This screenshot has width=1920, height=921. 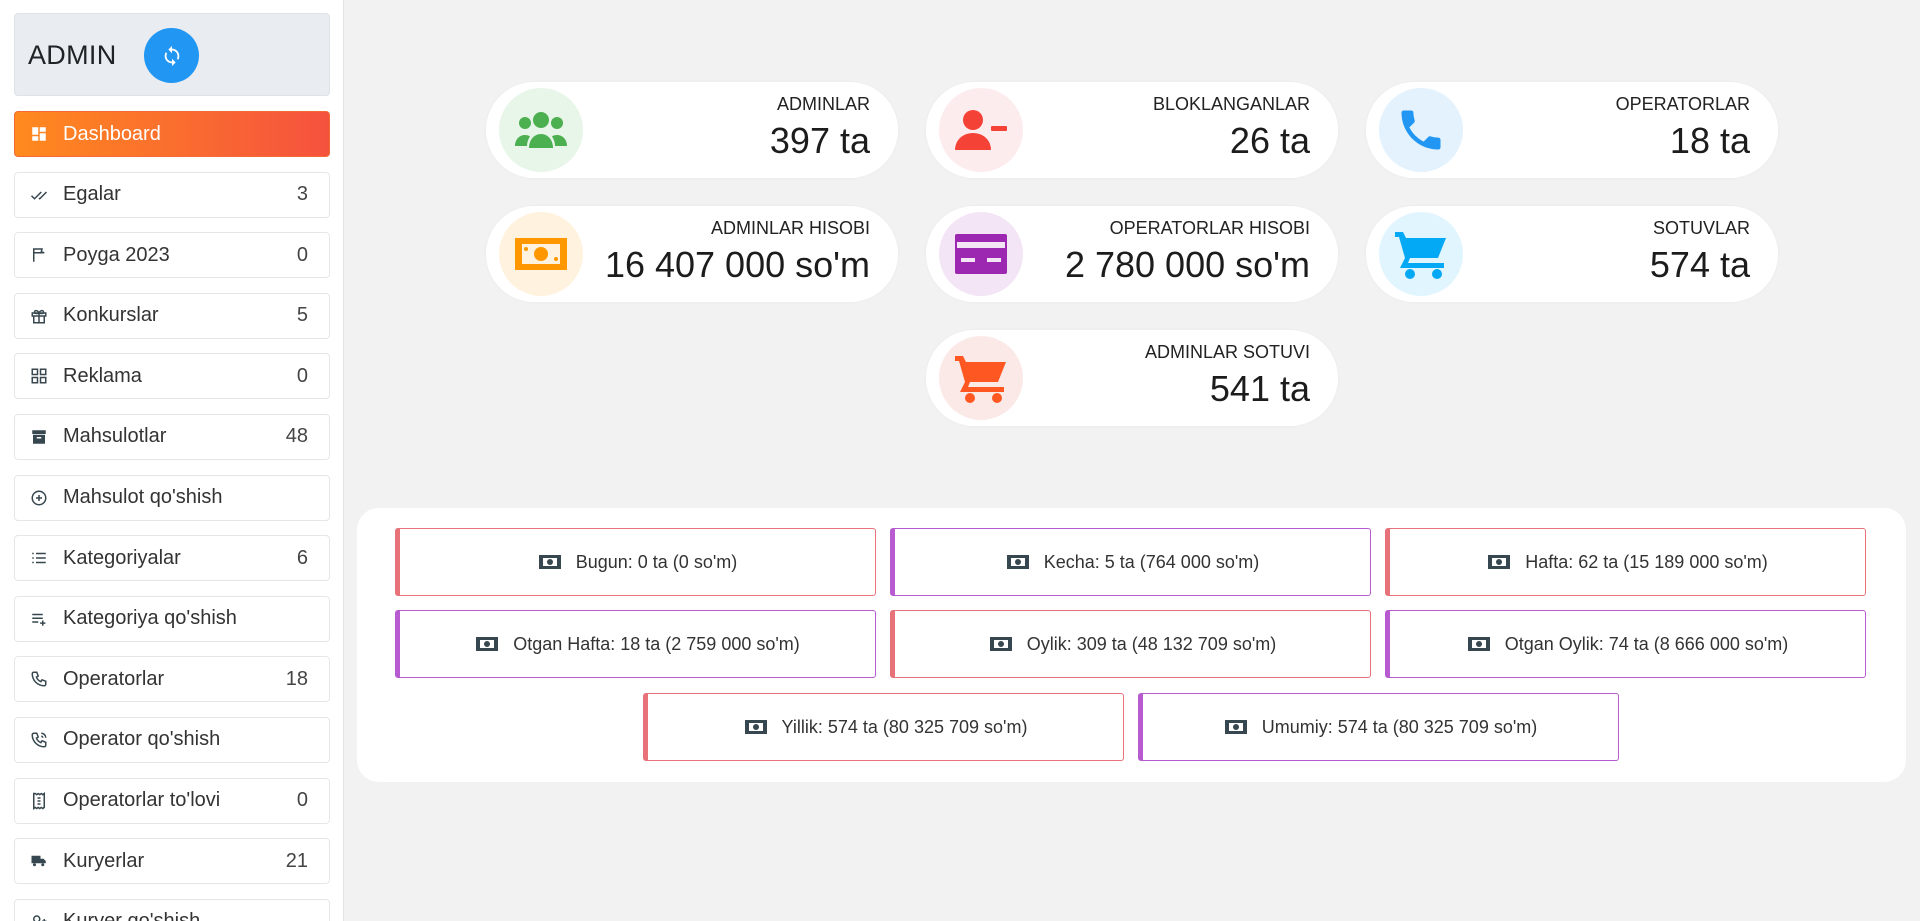 What do you see at coordinates (1646, 643) in the screenshot?
I see `summary-text: Otgan Oylik: 74 ta (8 666 000 so'm)` at bounding box center [1646, 643].